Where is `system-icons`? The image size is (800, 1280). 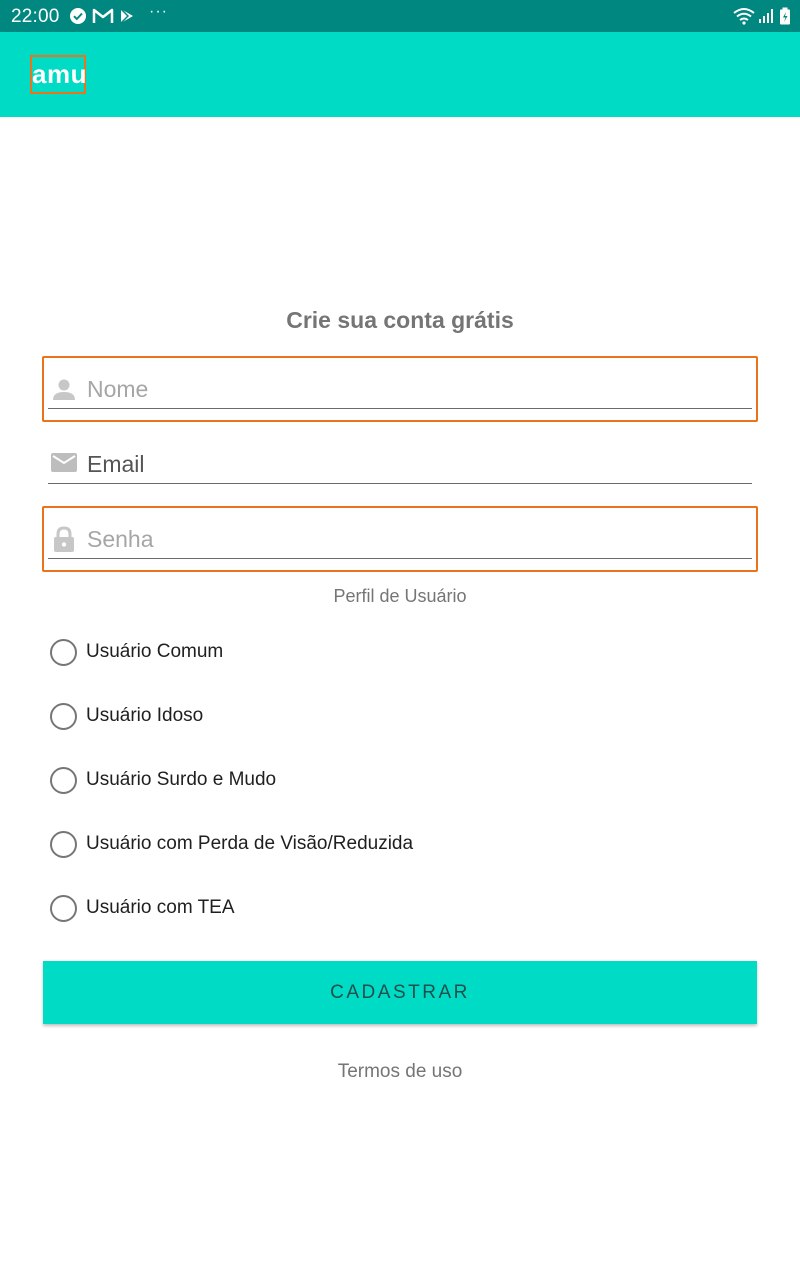 system-icons is located at coordinates (762, 16).